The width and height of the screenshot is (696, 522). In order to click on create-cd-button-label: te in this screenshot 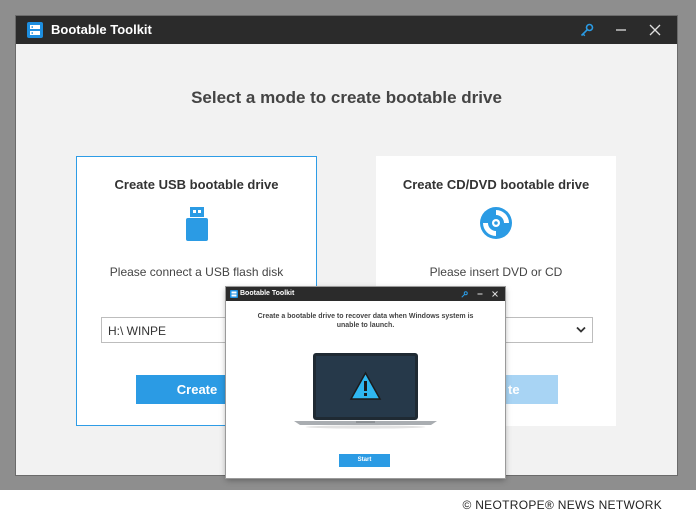, I will do `click(514, 389)`.